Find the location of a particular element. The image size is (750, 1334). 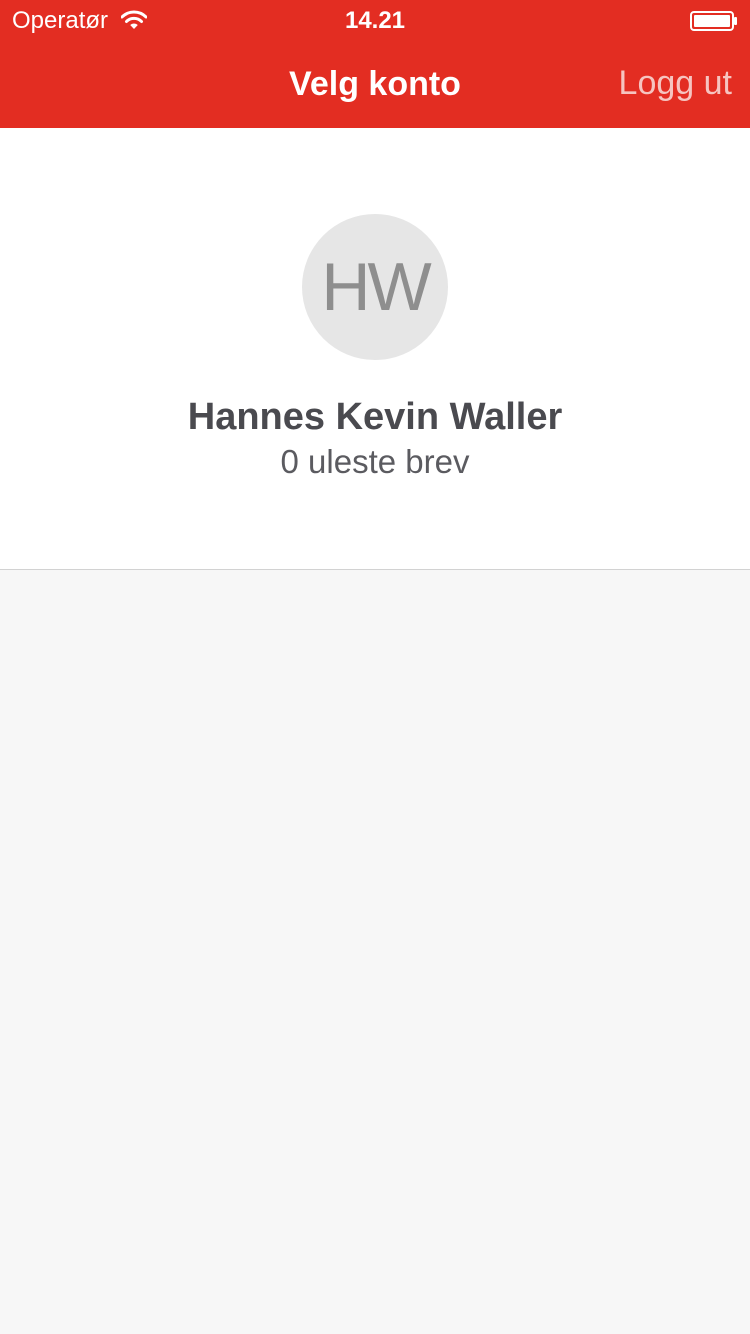

header: Operatør 14.21 Velg konto Logg ut is located at coordinates (375, 64).